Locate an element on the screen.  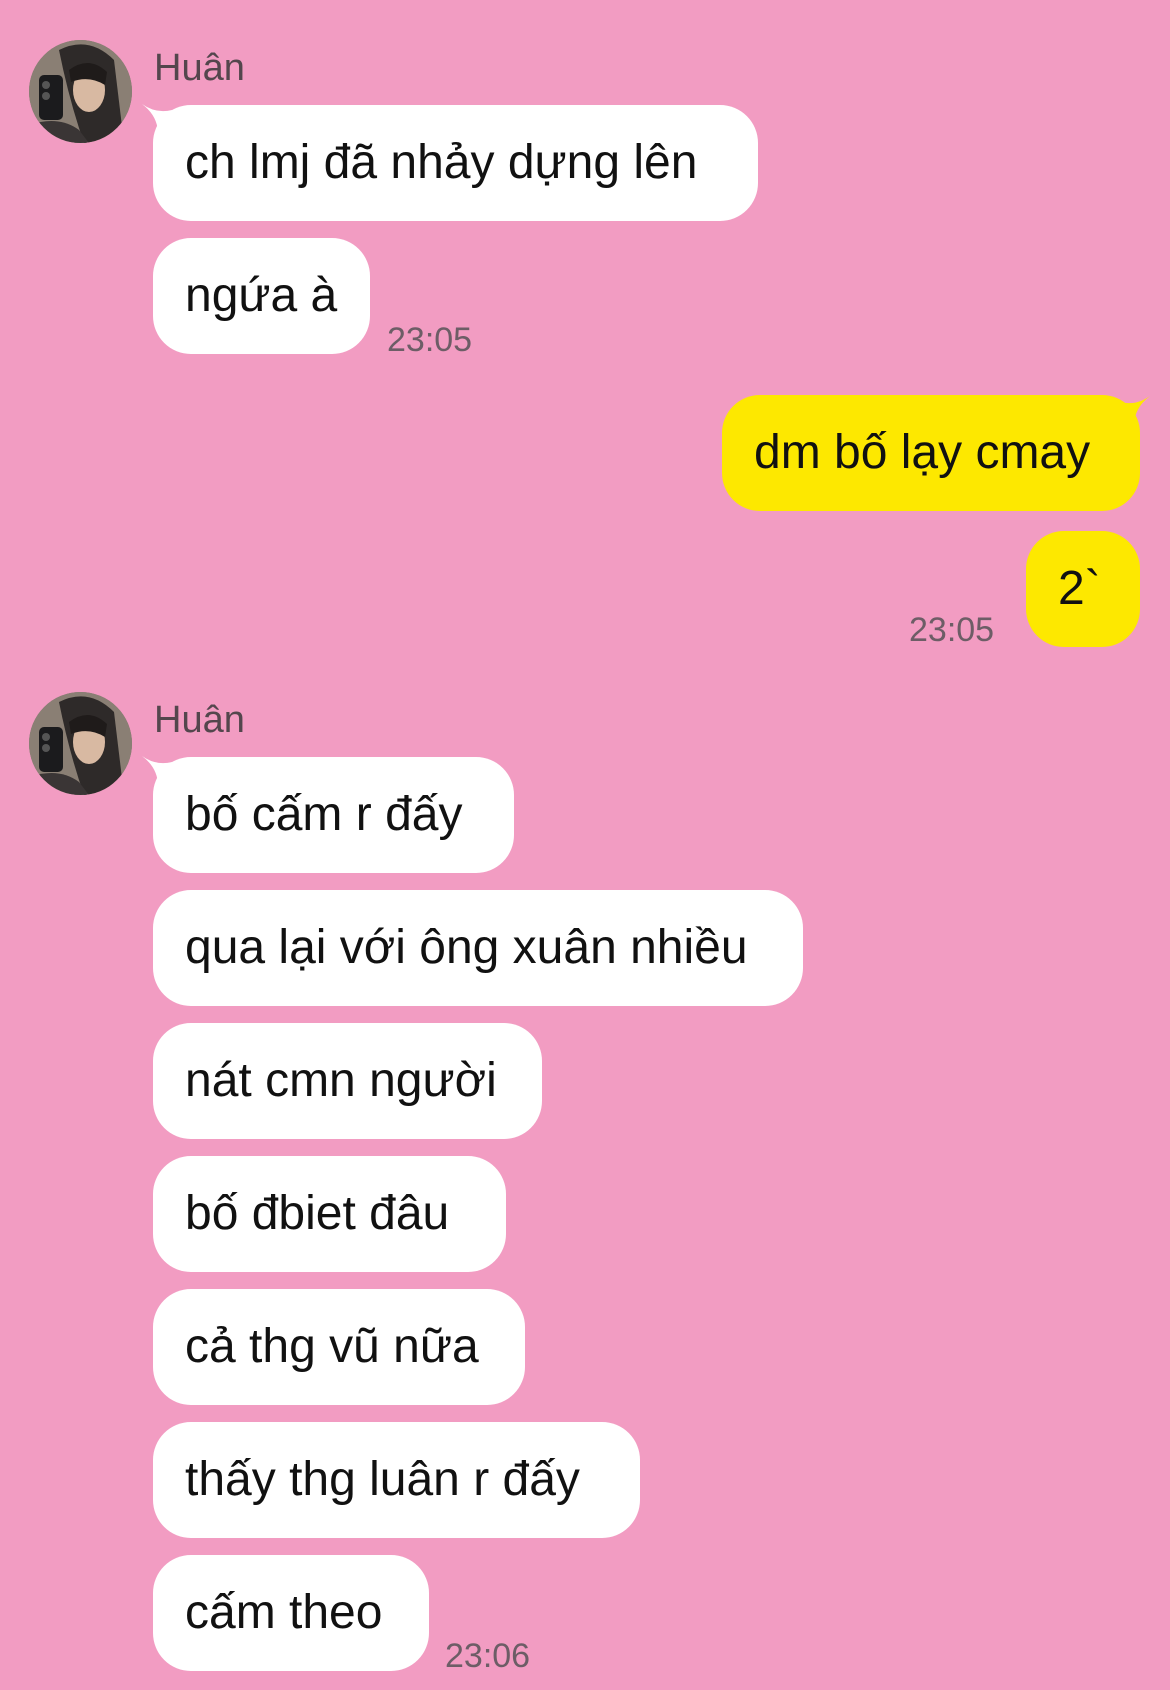
message-bubble: cấm theo is located at coordinates (291, 1613).